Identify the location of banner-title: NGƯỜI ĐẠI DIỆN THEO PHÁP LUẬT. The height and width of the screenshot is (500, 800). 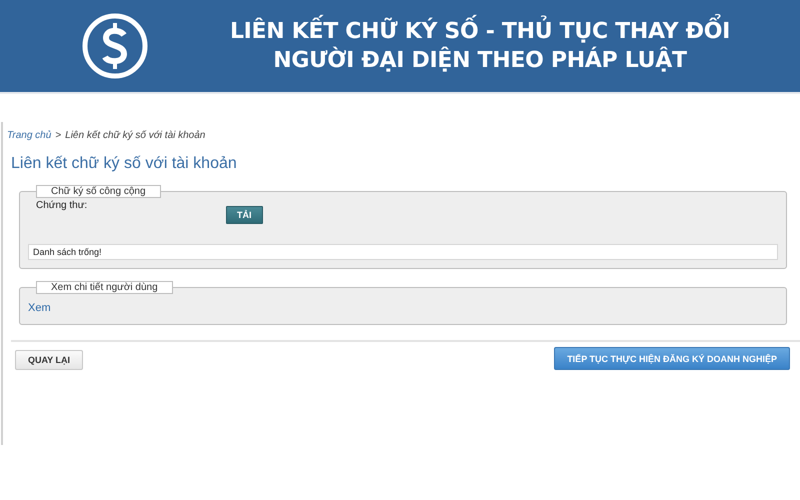
(480, 60).